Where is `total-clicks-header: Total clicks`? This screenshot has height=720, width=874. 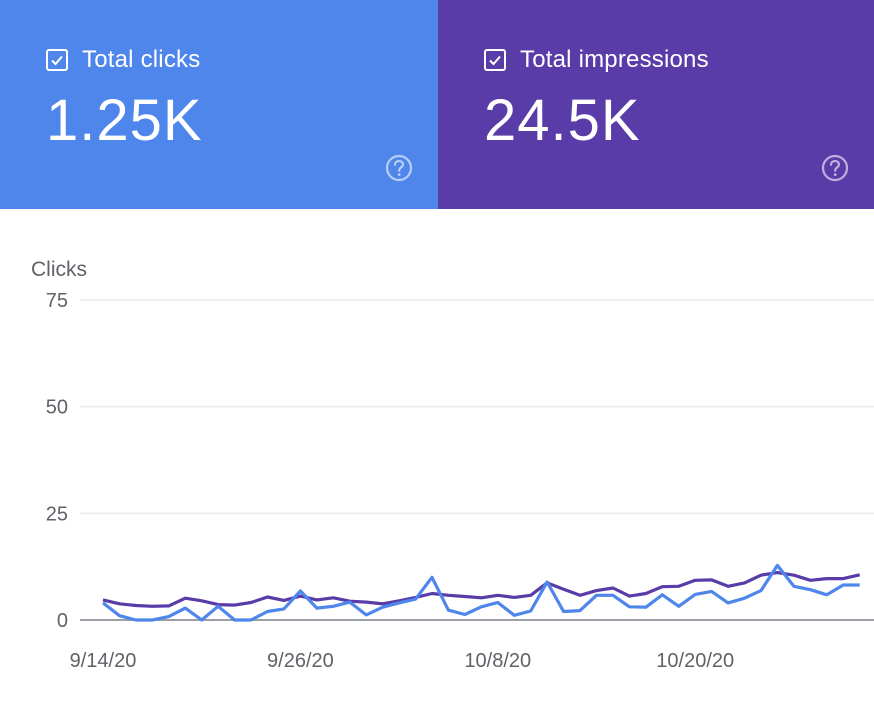
total-clicks-header: Total clicks is located at coordinates (123, 60).